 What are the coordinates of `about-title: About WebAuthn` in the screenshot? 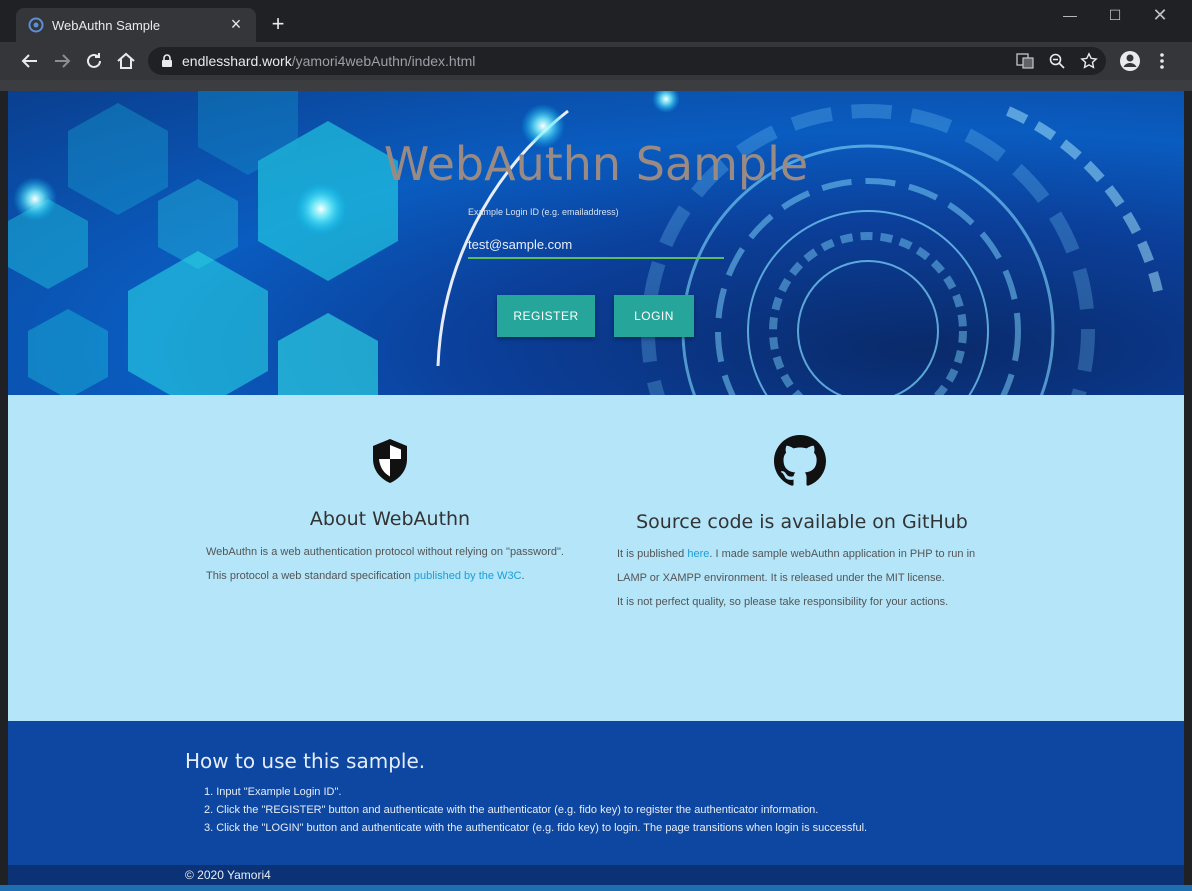 It's located at (390, 519).